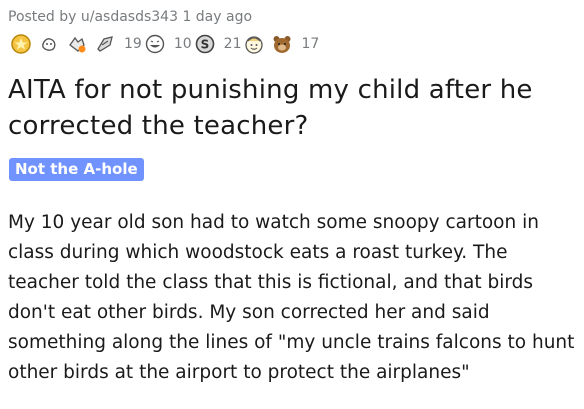 The height and width of the screenshot is (409, 584). I want to click on bear-award-icon, so click(282, 44).